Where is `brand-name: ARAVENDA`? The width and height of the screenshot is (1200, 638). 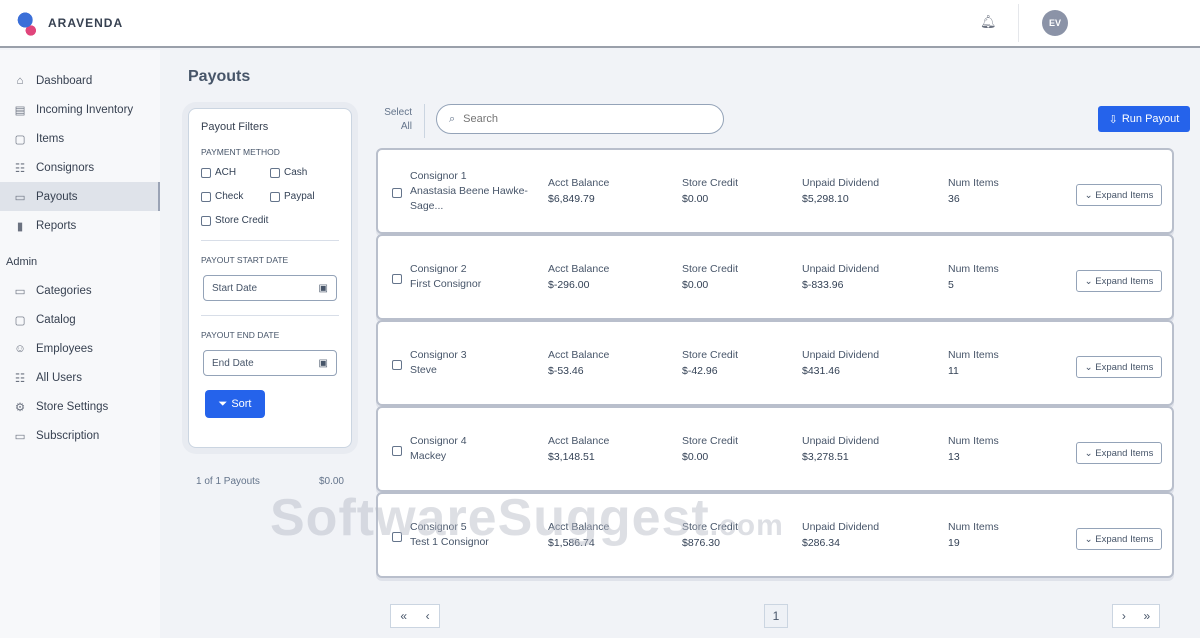 brand-name: ARAVENDA is located at coordinates (86, 23).